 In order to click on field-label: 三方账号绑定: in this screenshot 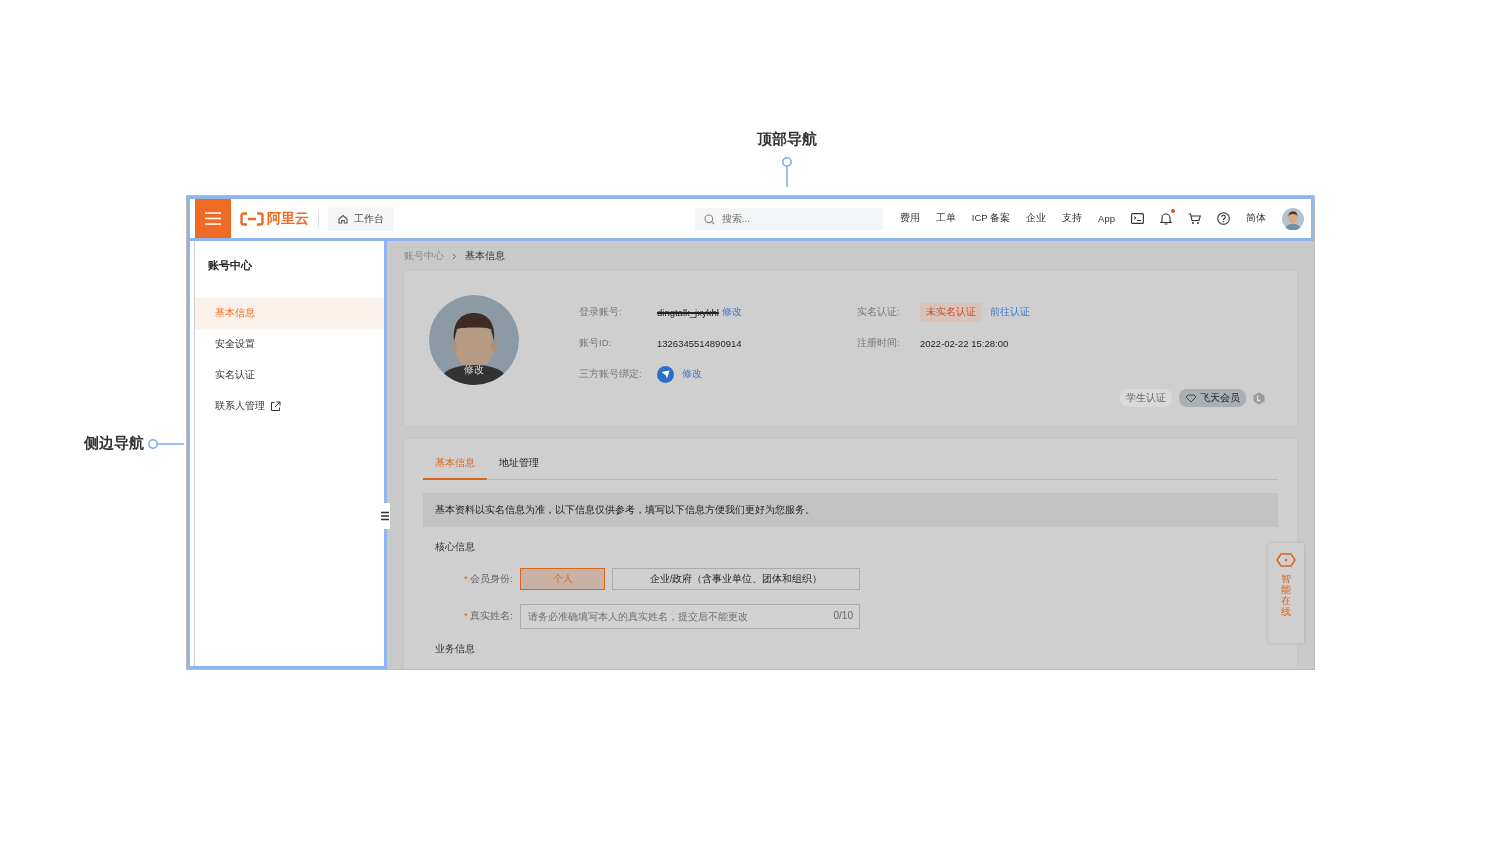, I will do `click(611, 374)`.